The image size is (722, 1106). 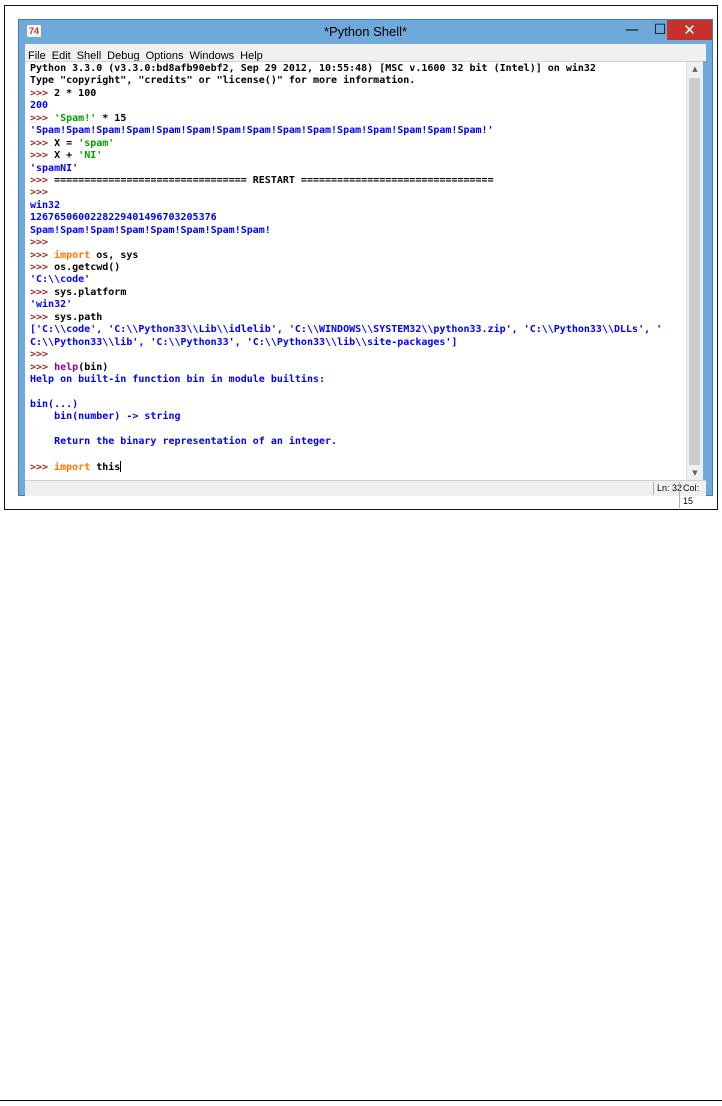 What do you see at coordinates (356, 144) in the screenshot?
I see `shell-line: >>> X = 'spam'` at bounding box center [356, 144].